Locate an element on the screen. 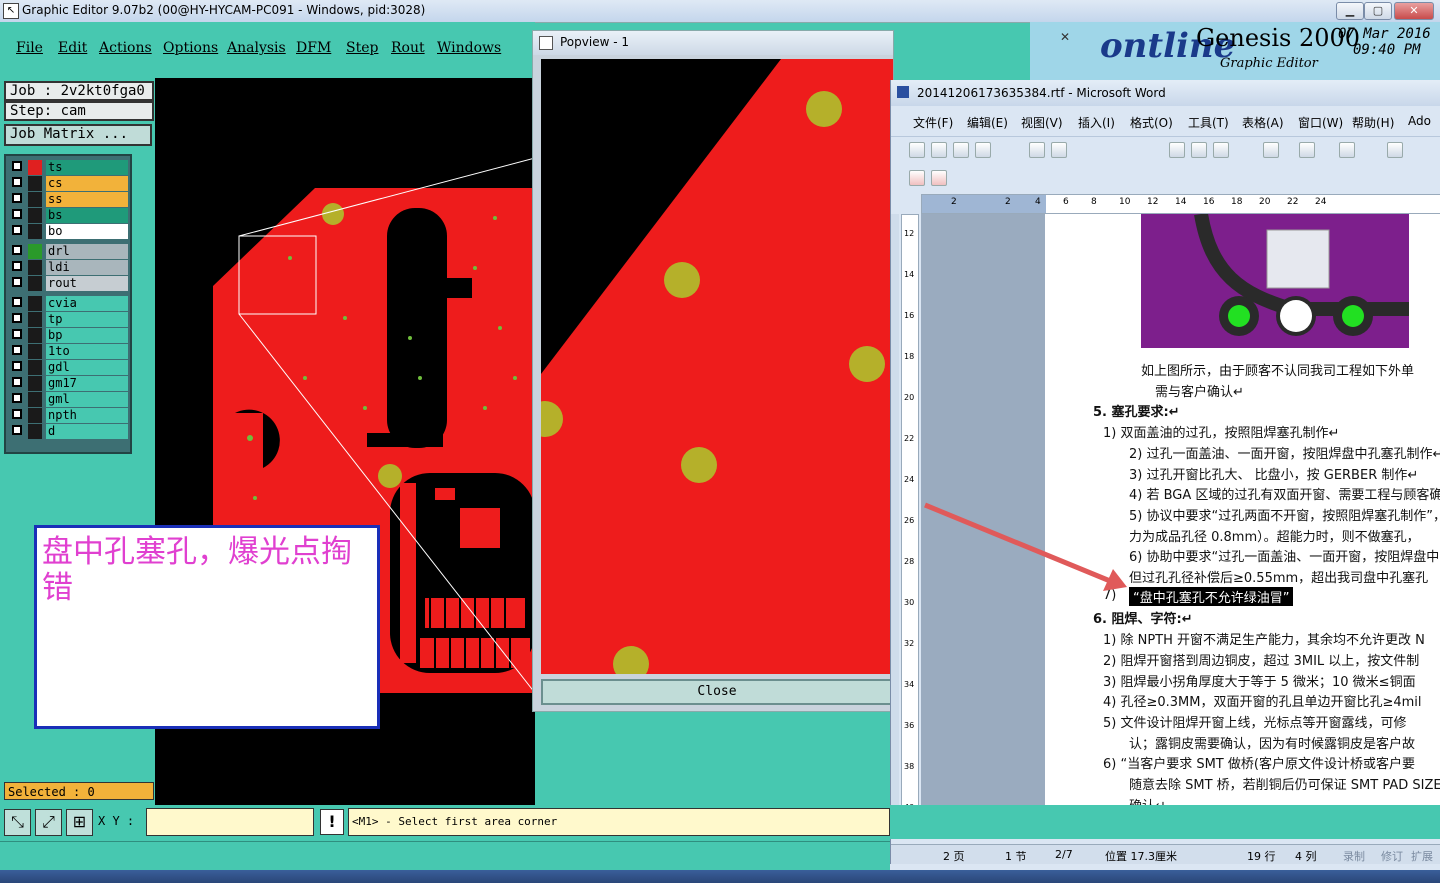 The width and height of the screenshot is (1440, 883). undo-icon is located at coordinates (1271, 150).